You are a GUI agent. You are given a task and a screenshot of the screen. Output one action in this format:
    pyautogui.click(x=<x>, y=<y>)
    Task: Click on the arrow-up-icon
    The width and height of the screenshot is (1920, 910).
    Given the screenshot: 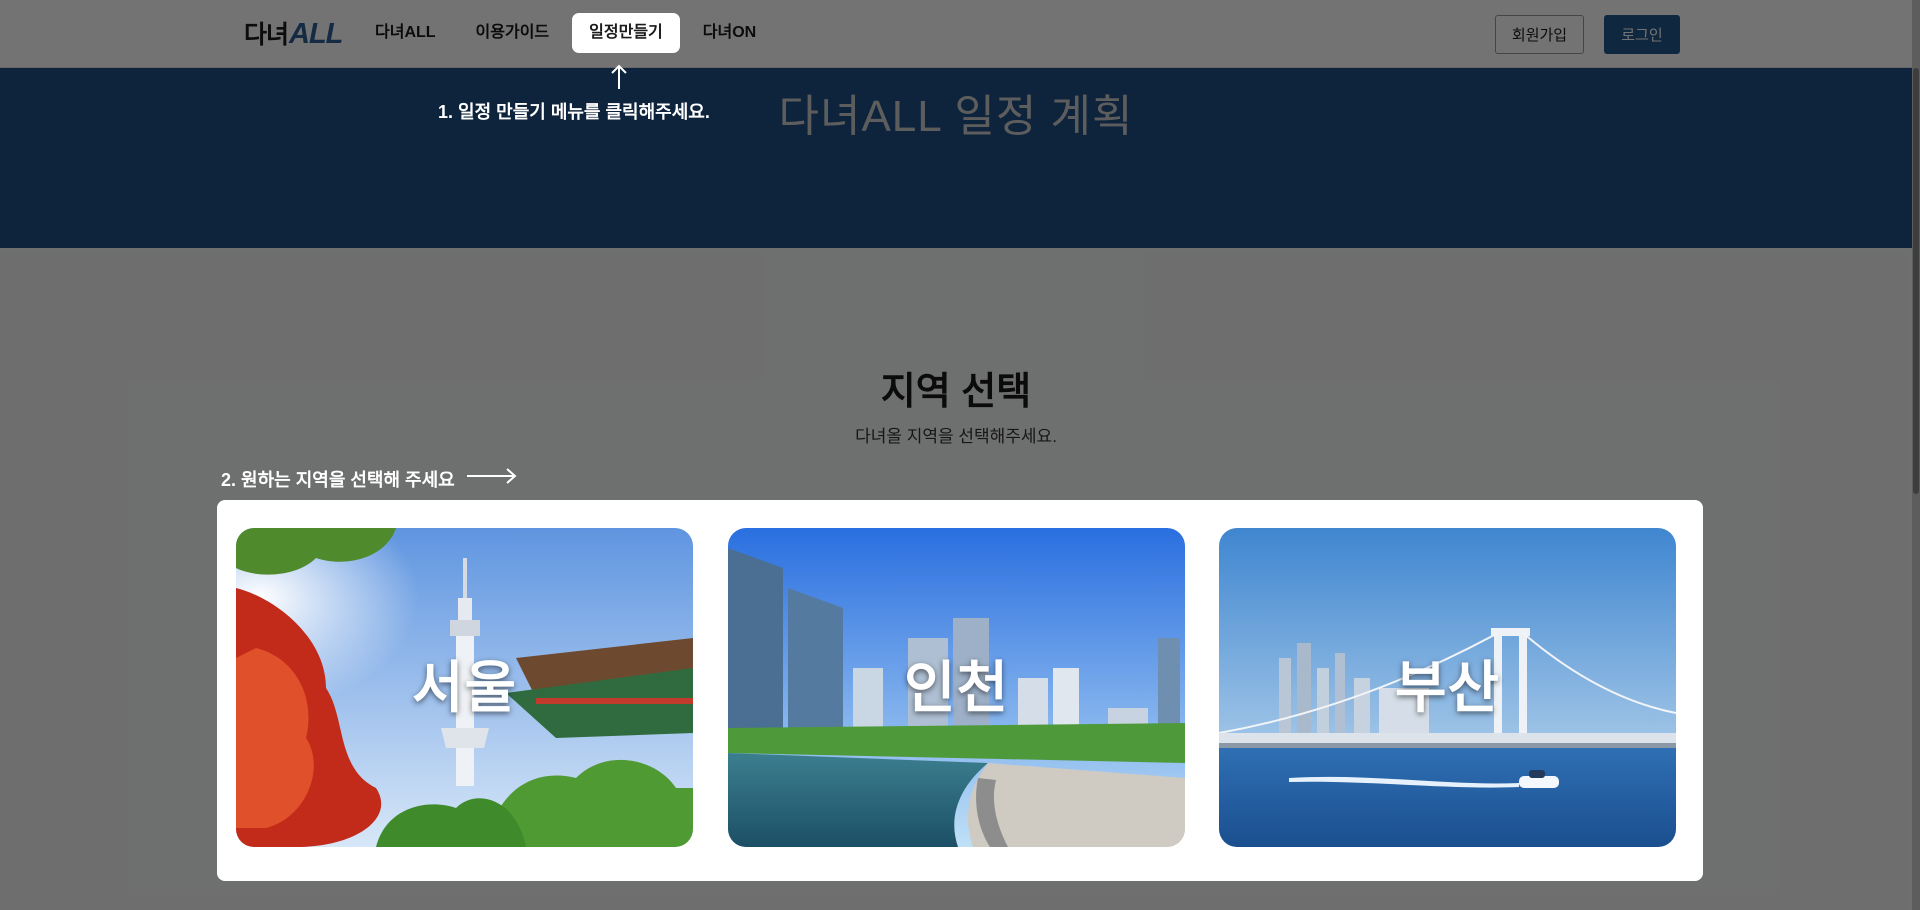 What is the action you would take?
    pyautogui.click(x=619, y=76)
    